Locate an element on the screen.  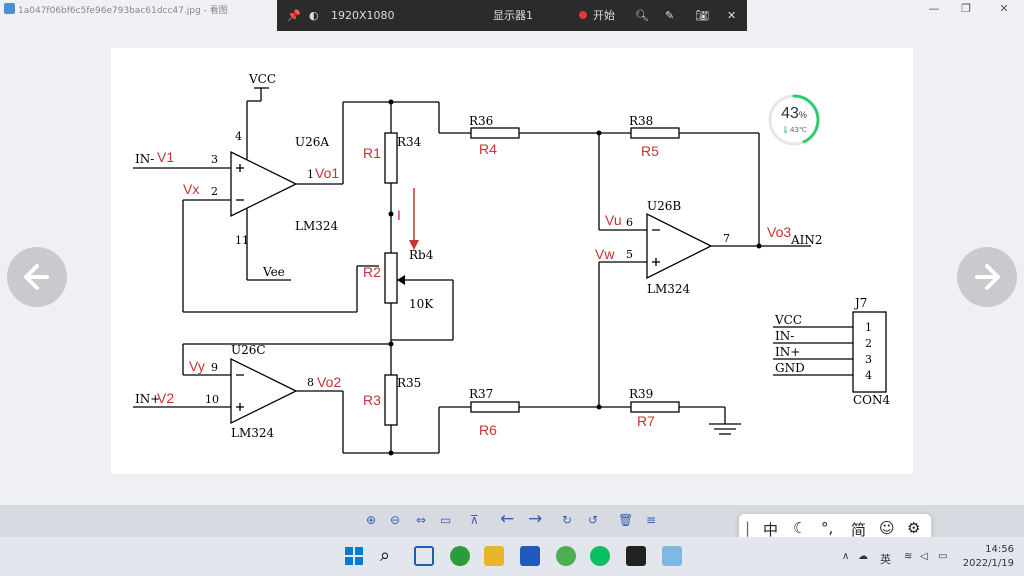
battery-icon: ▭ is located at coordinates (942, 556).